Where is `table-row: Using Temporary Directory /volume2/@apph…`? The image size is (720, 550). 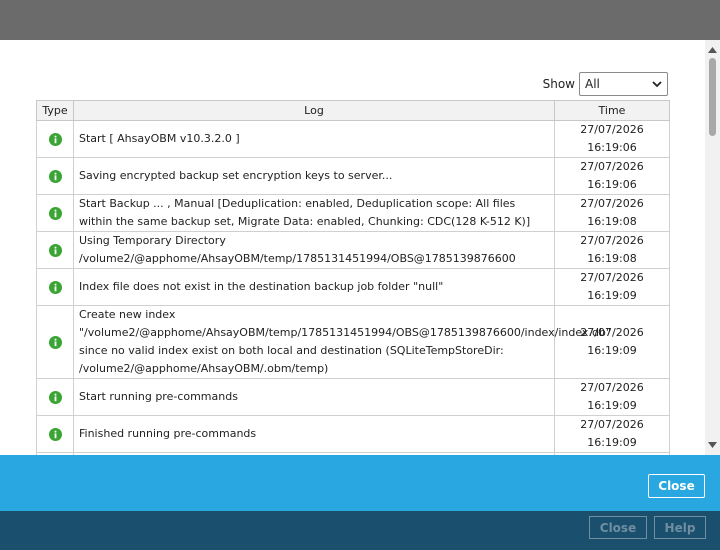
table-row: Using Temporary Directory /volume2/@apph… is located at coordinates (353, 250).